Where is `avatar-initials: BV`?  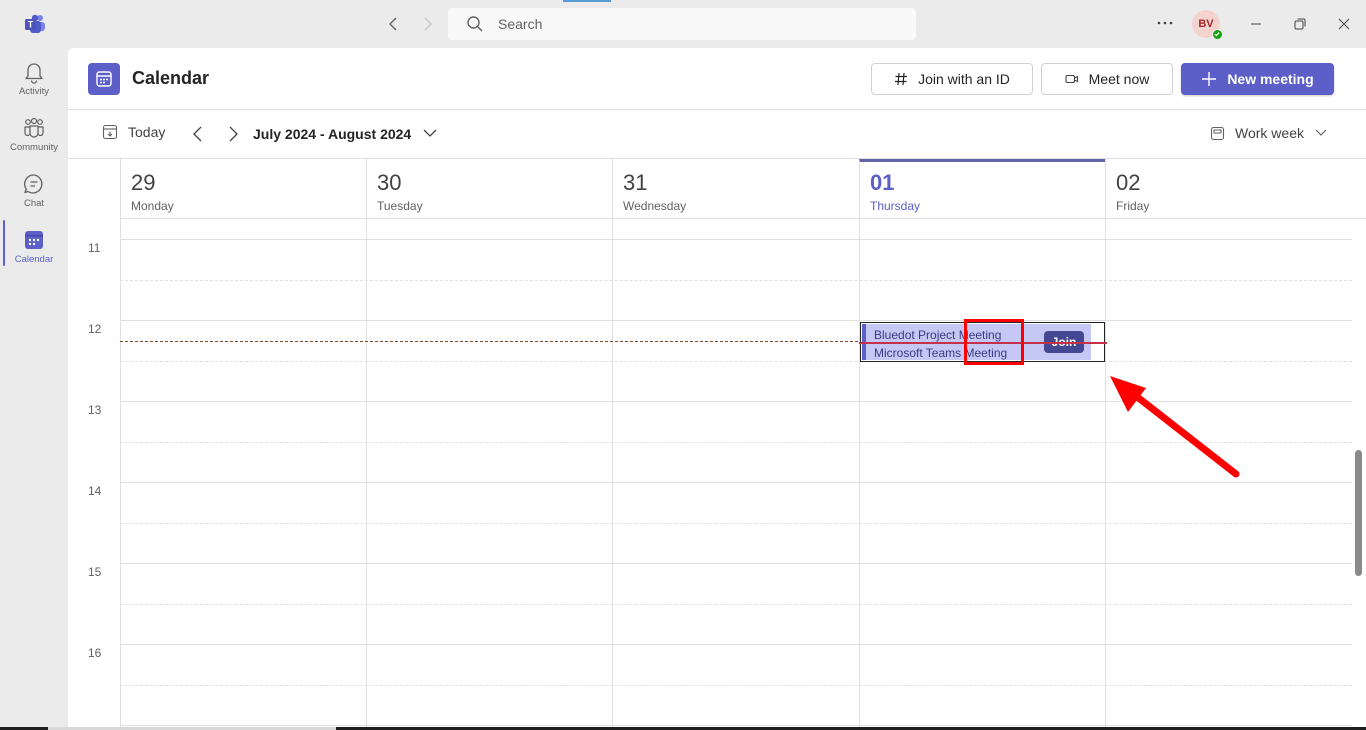 avatar-initials: BV is located at coordinates (1206, 24).